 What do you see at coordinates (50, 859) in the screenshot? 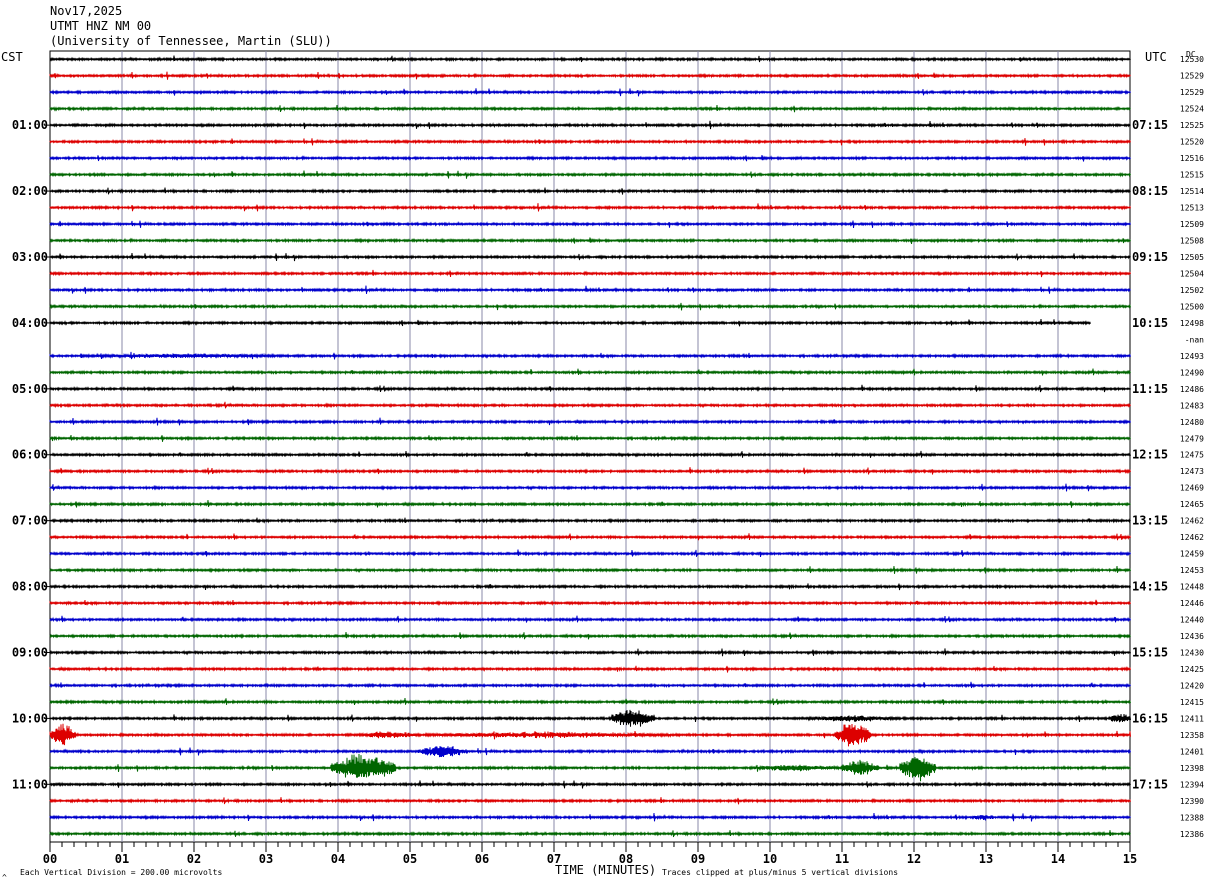
I see `x-tick-label: 00` at bounding box center [50, 859].